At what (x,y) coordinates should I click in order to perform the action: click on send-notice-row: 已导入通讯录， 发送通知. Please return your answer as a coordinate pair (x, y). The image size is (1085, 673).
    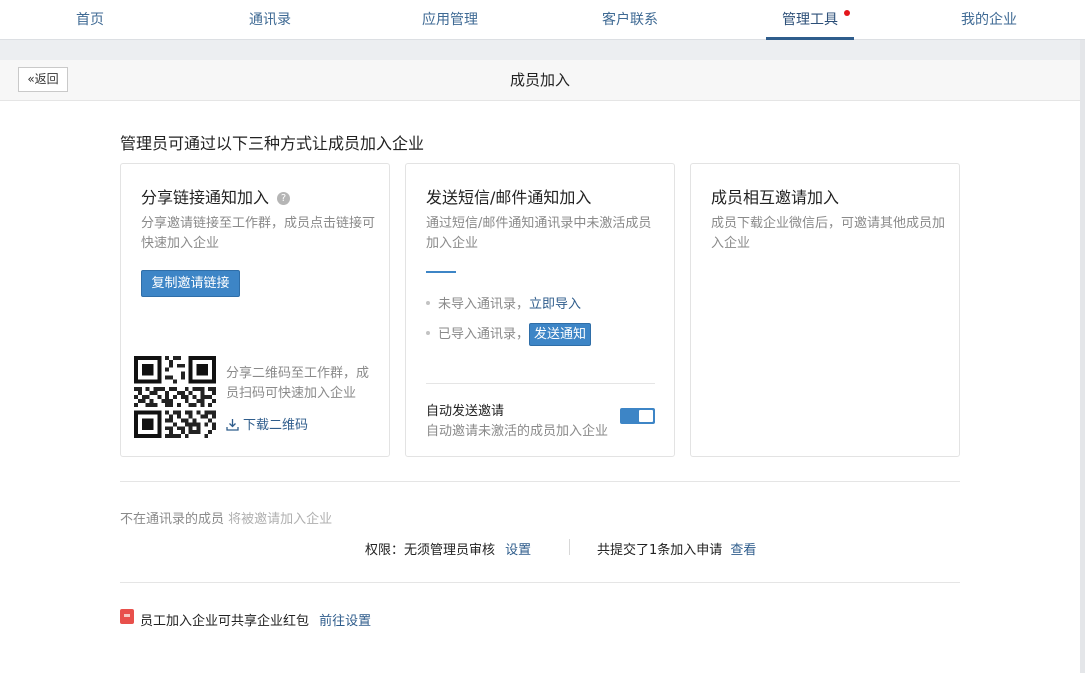
    Looking at the image, I should click on (509, 334).